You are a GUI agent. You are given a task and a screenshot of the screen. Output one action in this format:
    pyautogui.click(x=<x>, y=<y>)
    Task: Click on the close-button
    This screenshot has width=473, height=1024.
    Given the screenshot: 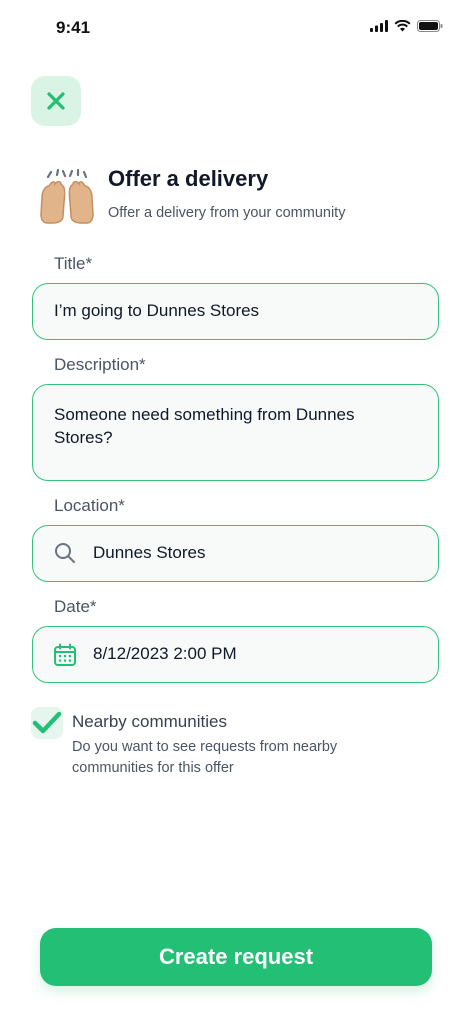 What is the action you would take?
    pyautogui.click(x=56, y=101)
    